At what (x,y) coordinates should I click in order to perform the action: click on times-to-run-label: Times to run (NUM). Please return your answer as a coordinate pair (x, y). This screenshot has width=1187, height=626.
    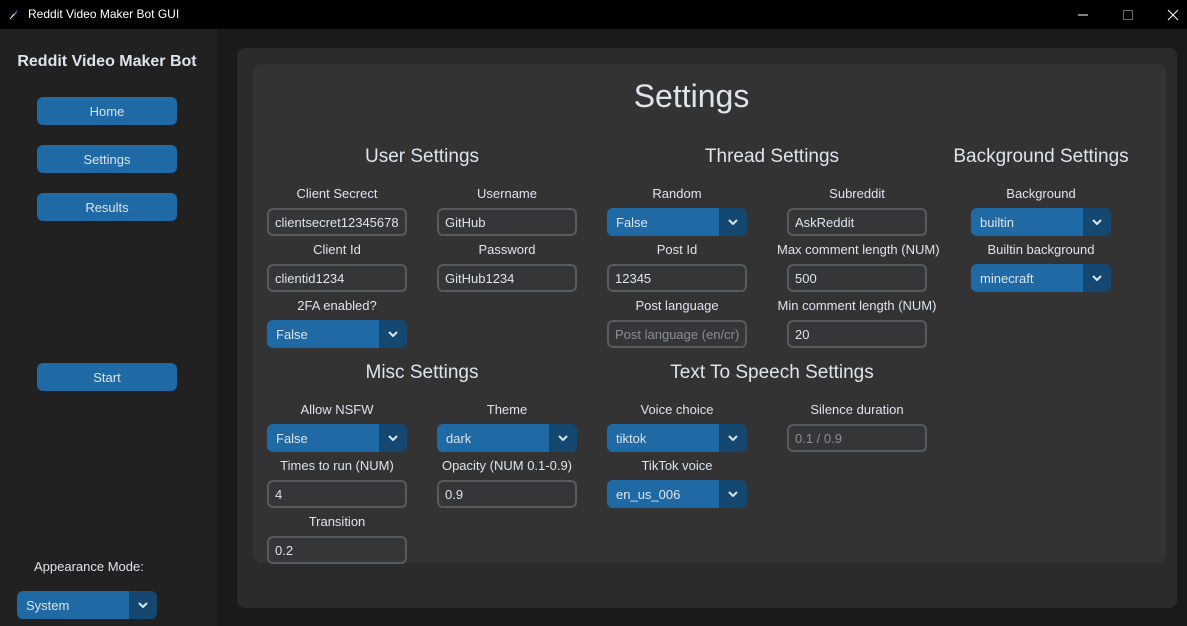
    Looking at the image, I should click on (337, 465).